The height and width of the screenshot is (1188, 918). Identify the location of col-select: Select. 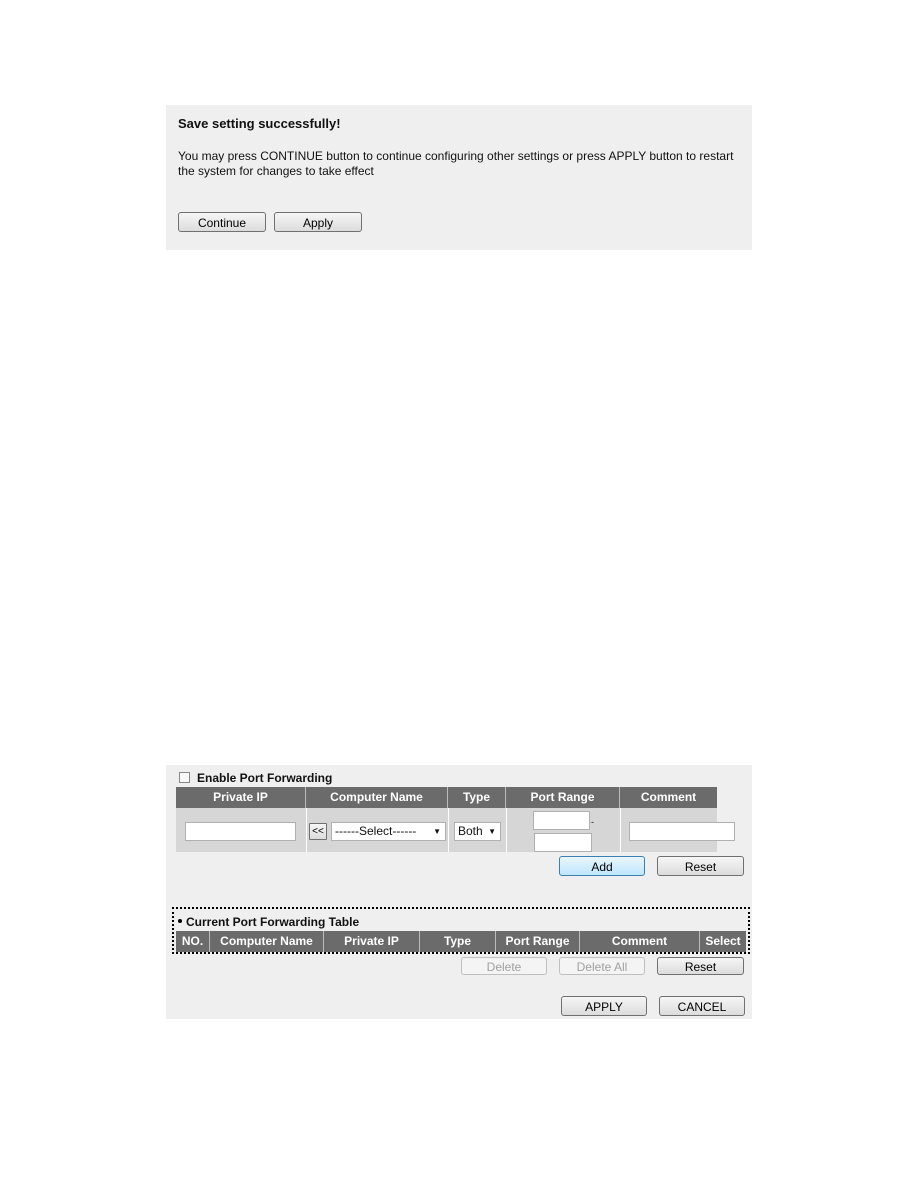
(723, 941).